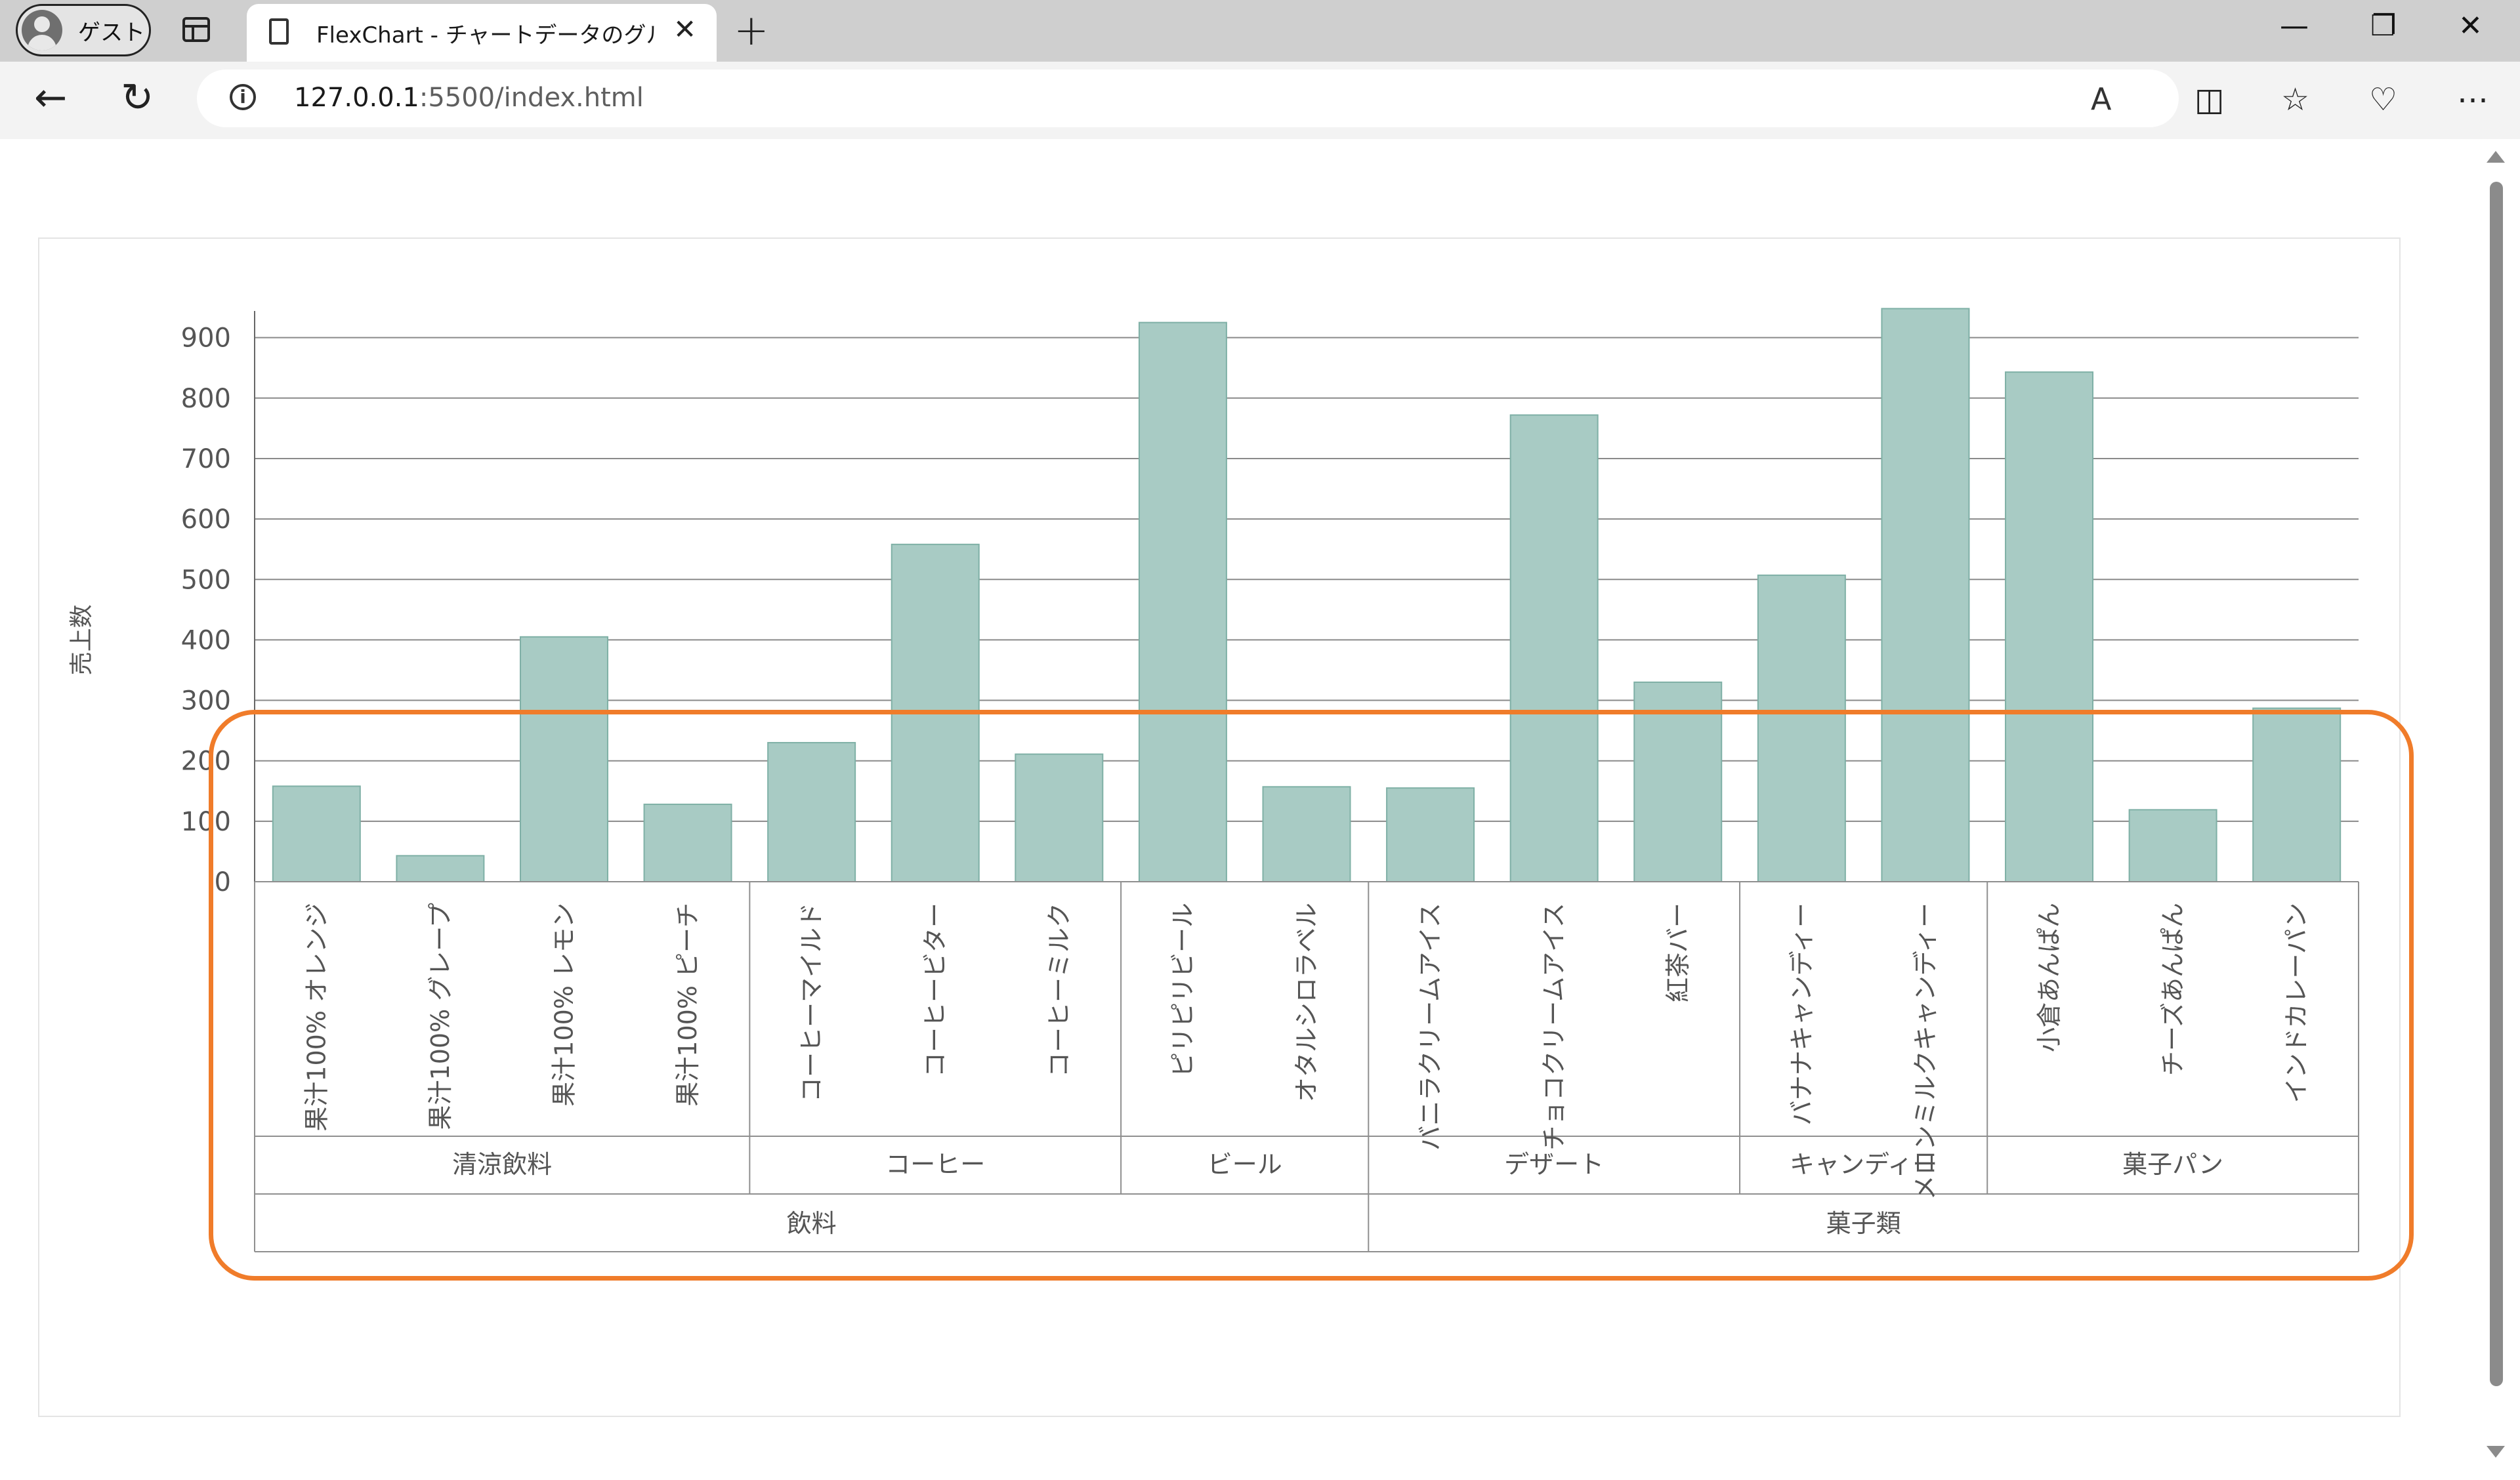  I want to click on y-tick-label: 300, so click(206, 701).